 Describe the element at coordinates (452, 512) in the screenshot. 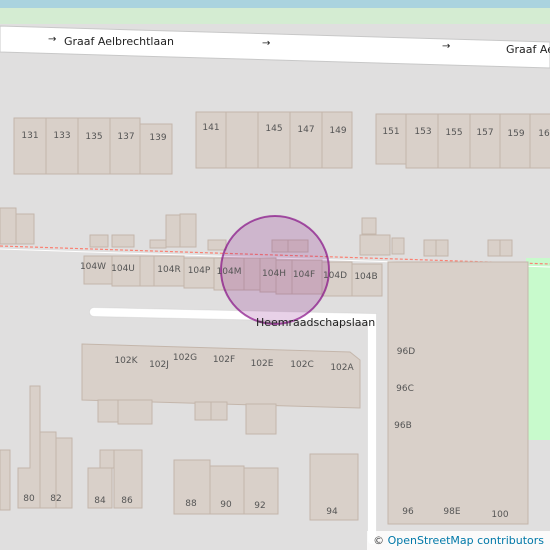

I see `house-number: 98E` at that location.